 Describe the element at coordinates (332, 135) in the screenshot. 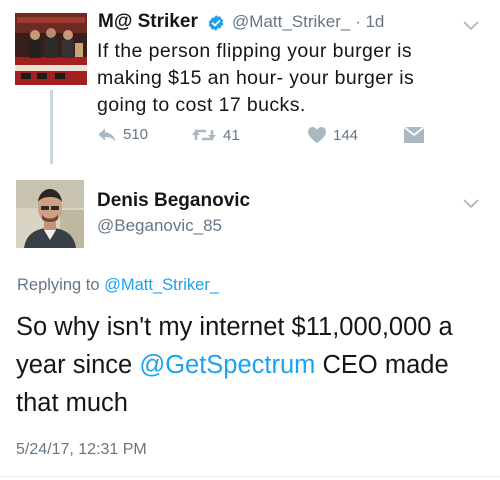

I see `like-button: 144` at that location.